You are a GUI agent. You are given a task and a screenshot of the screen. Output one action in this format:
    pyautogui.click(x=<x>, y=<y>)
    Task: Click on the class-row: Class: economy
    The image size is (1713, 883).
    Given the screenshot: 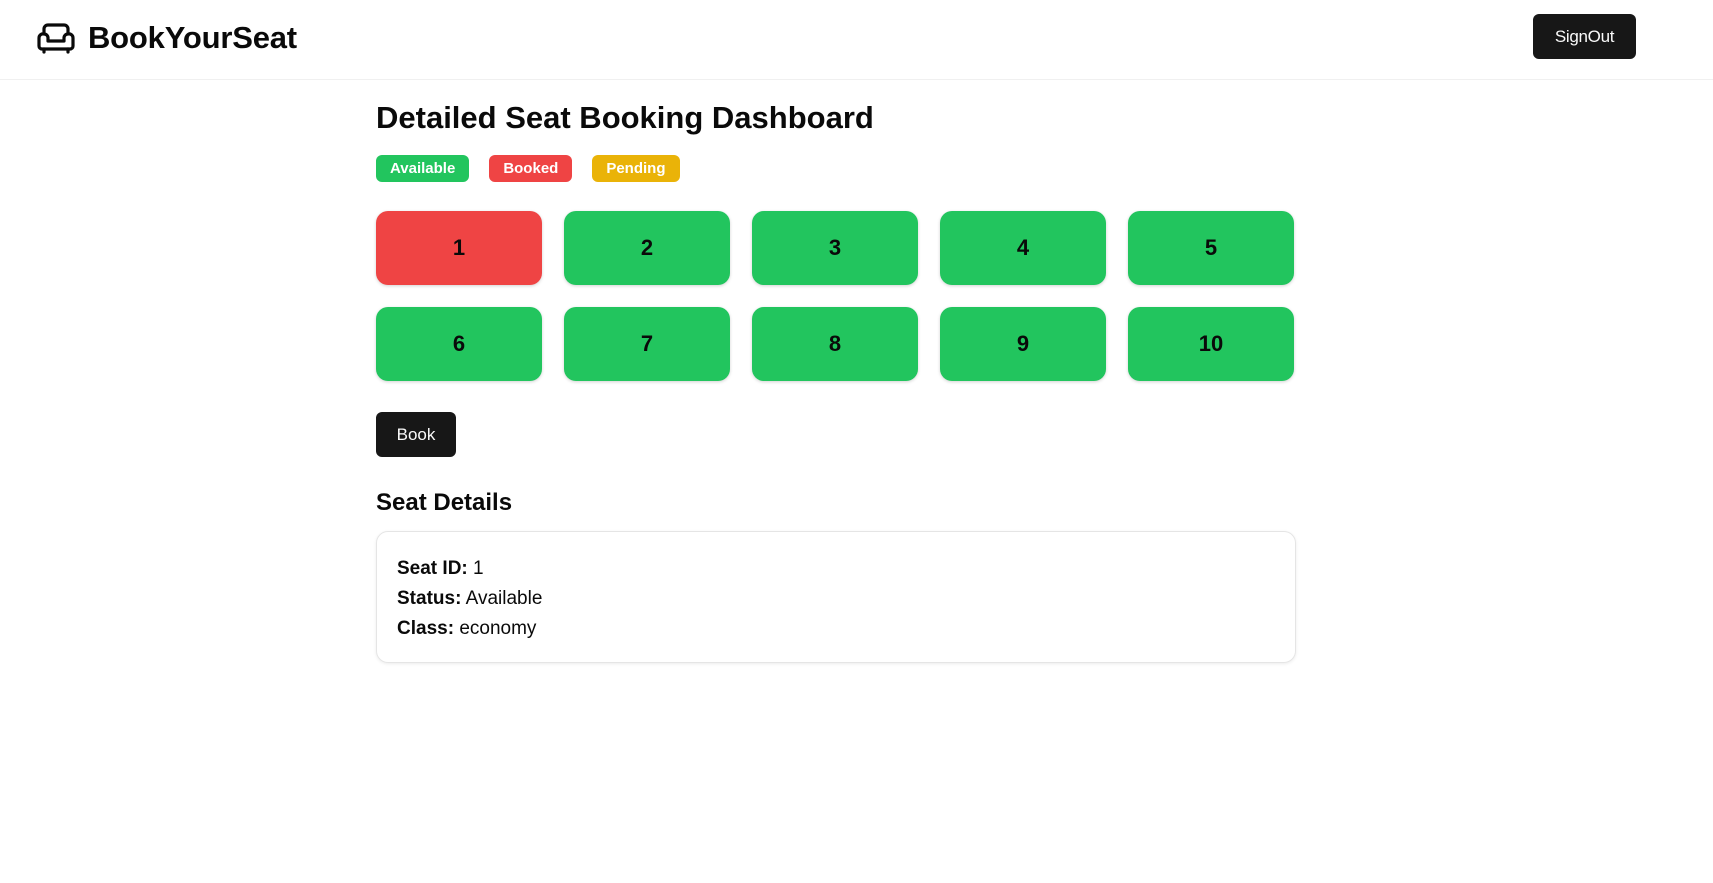 What is the action you would take?
    pyautogui.click(x=836, y=629)
    